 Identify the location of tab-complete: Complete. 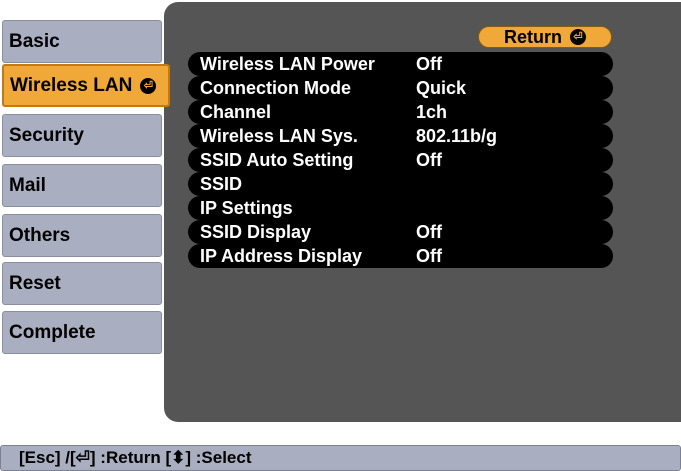
(82, 332).